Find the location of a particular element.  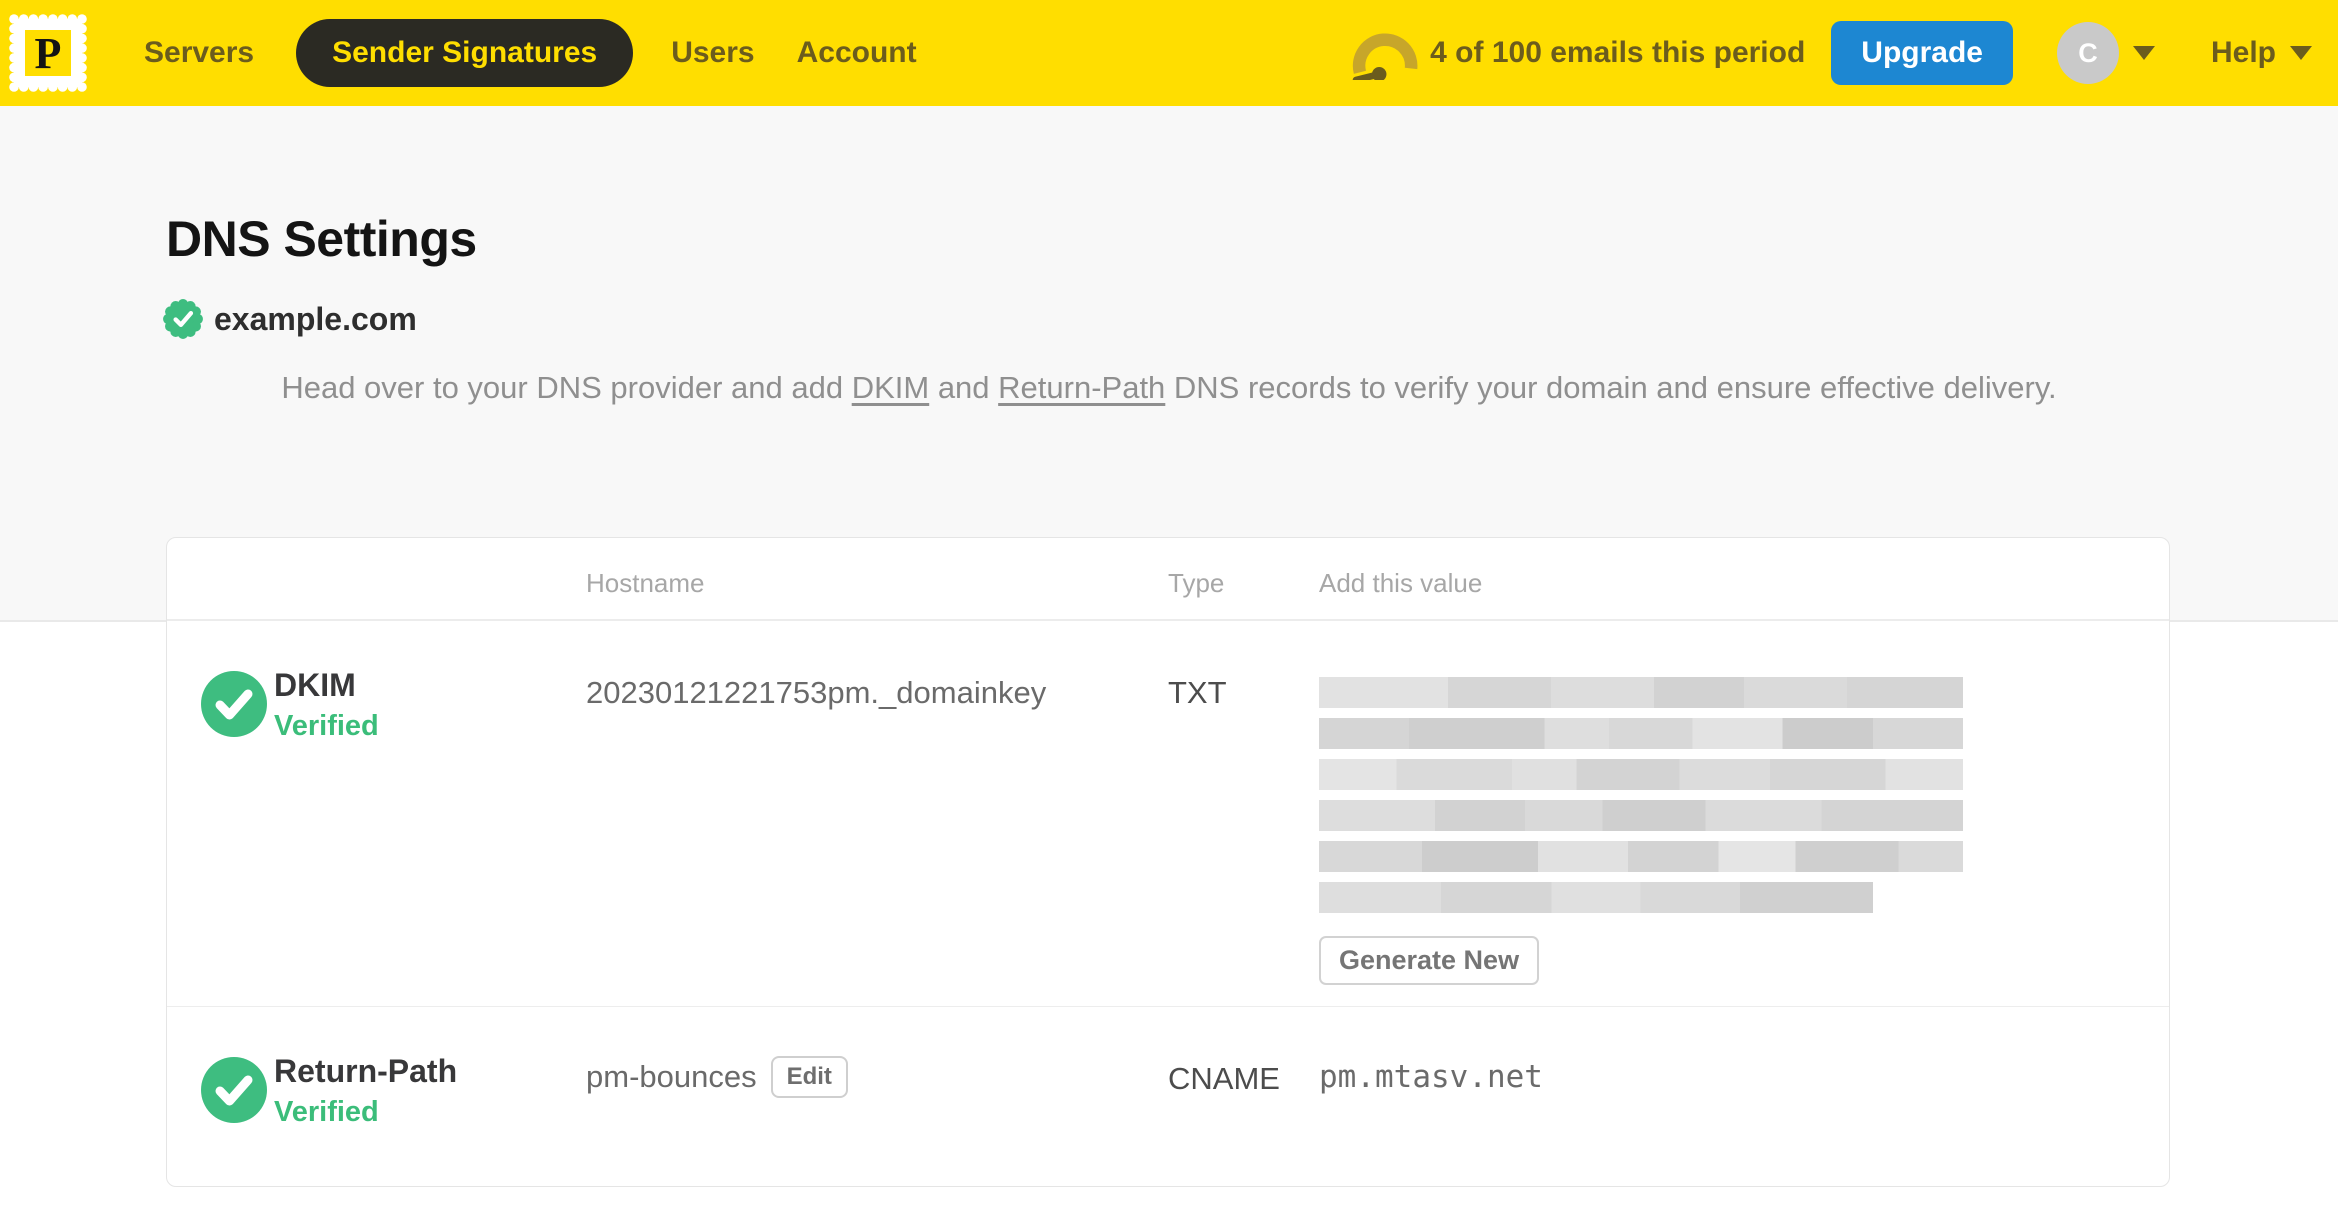

nav-item-account: Account is located at coordinates (857, 53).